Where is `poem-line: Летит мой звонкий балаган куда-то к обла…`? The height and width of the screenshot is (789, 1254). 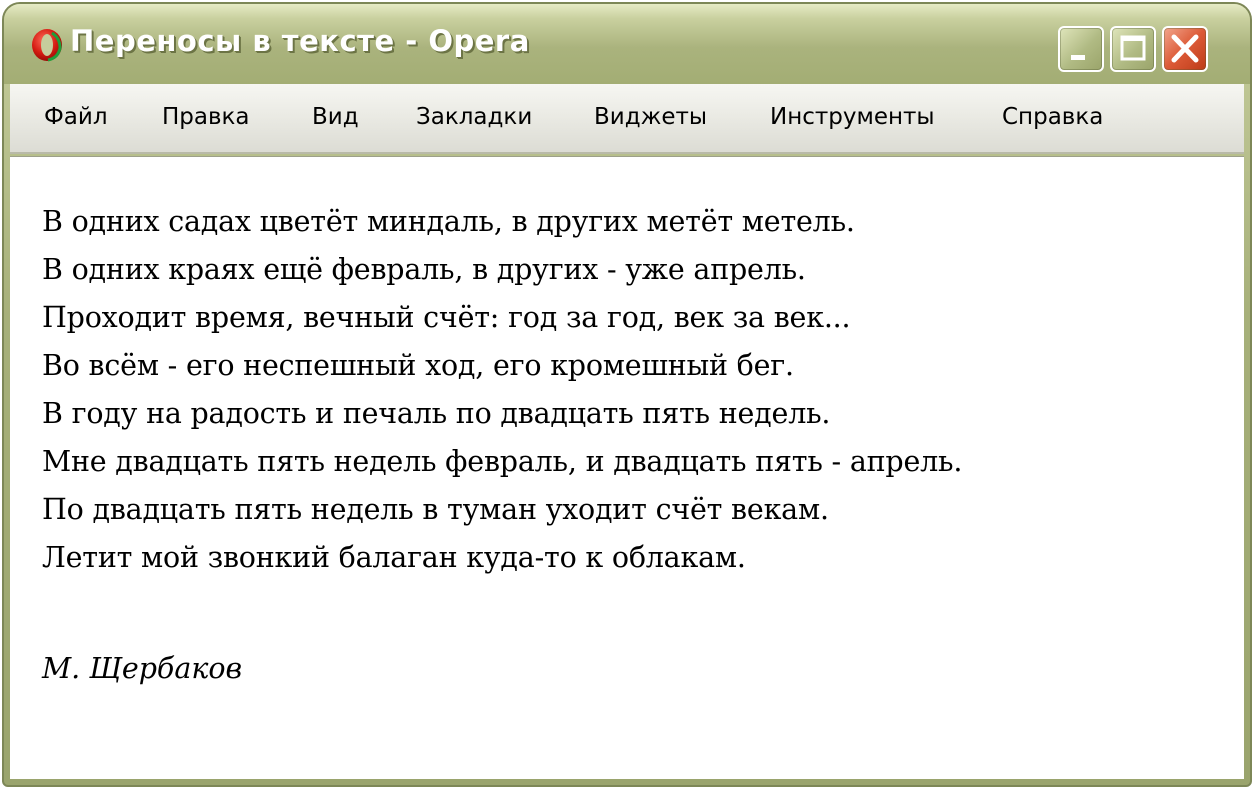 poem-line: Летит мой звонкий балаган куда-то к обла… is located at coordinates (394, 557).